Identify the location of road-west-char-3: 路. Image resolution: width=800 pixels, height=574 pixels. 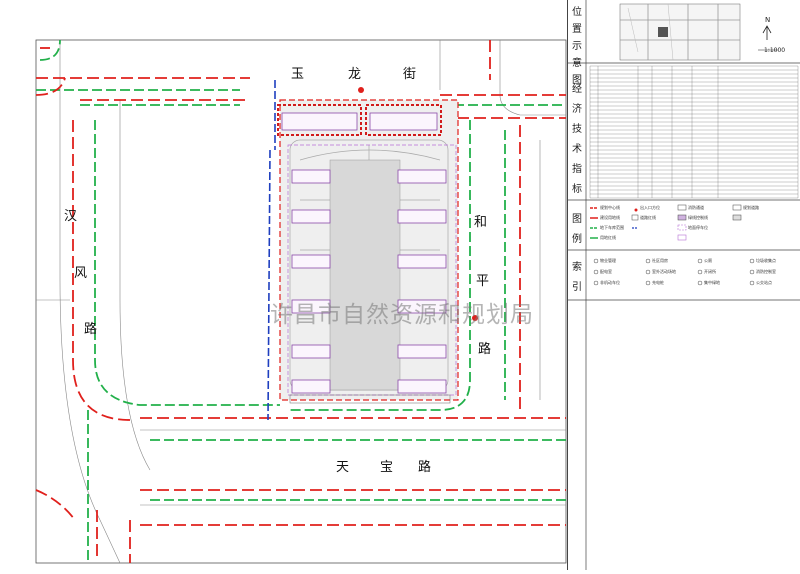
(91, 329).